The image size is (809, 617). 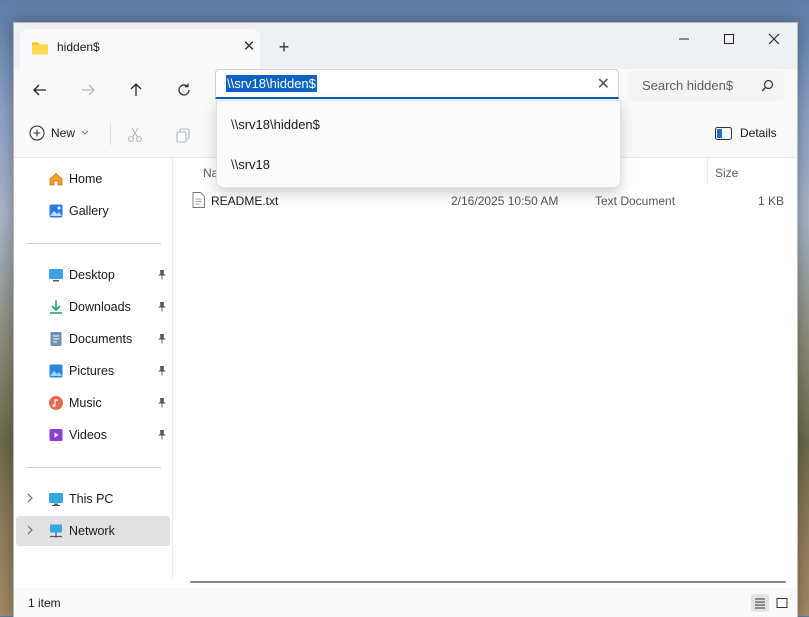 I want to click on sidebar-item-home: Home, so click(x=93, y=179).